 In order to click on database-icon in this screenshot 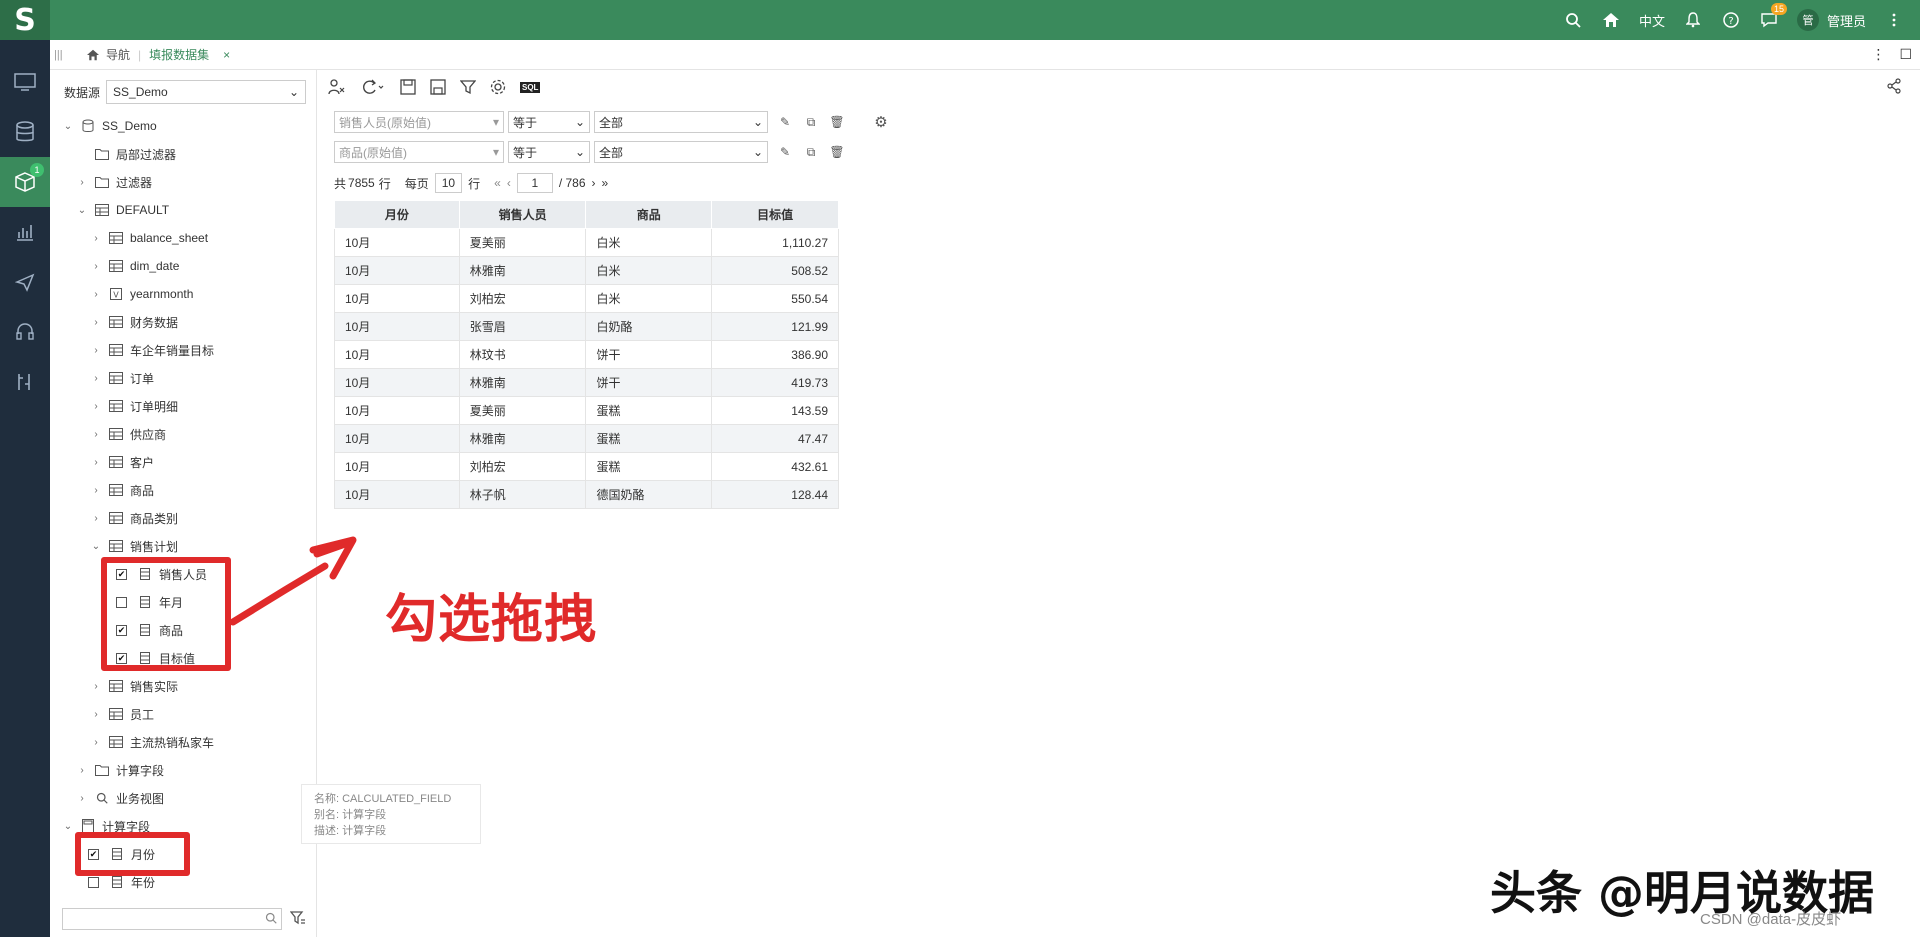, I will do `click(25, 132)`.